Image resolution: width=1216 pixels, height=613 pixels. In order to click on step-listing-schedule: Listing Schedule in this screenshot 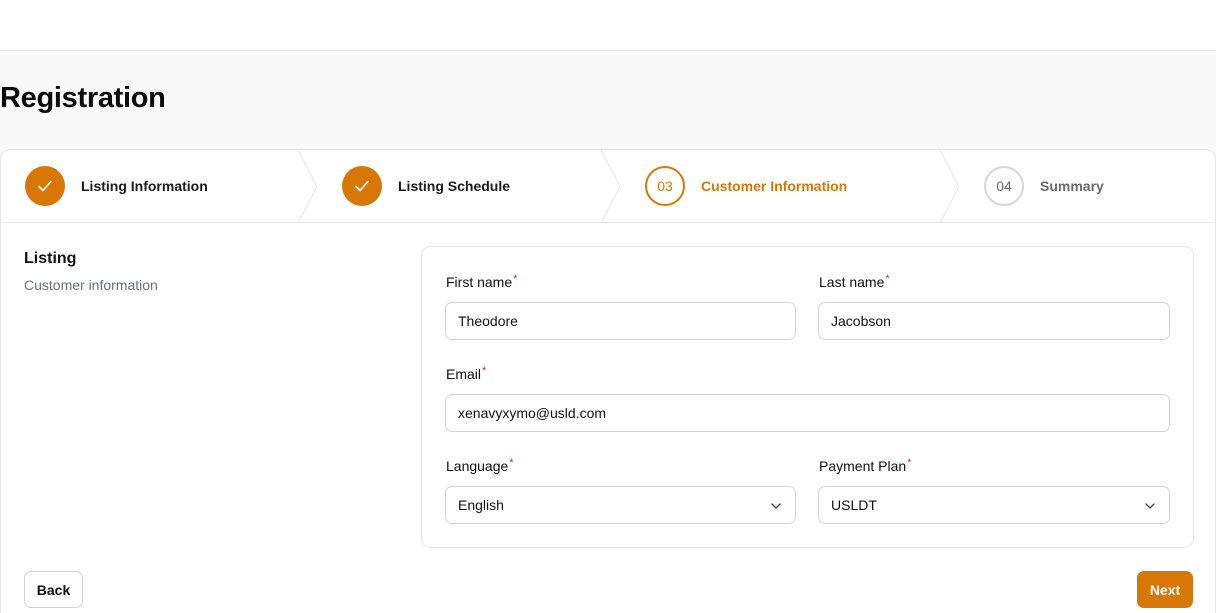, I will do `click(426, 186)`.